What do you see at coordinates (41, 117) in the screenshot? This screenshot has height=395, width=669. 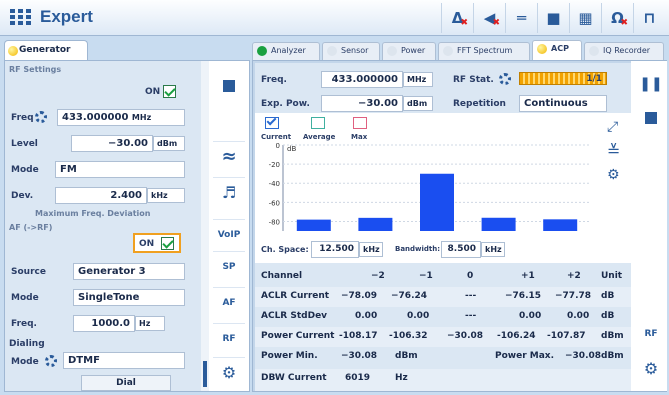 I see `freq-settings-icon` at bounding box center [41, 117].